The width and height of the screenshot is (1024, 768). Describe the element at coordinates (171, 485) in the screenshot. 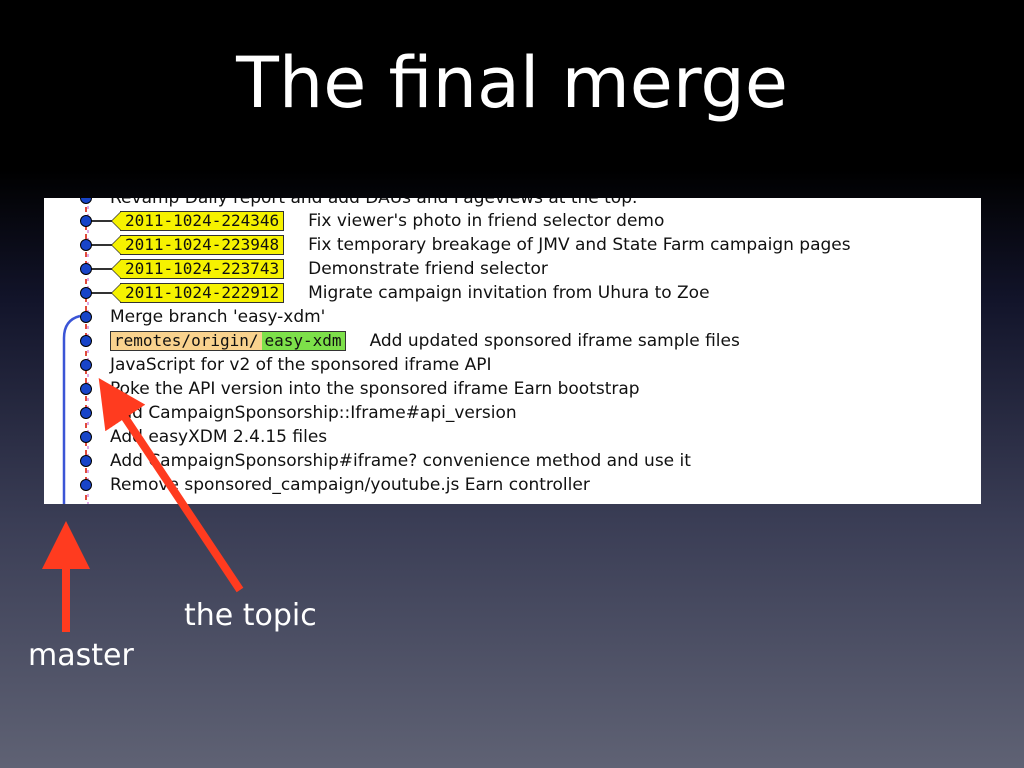

I see `topic-arrow-icon` at that location.